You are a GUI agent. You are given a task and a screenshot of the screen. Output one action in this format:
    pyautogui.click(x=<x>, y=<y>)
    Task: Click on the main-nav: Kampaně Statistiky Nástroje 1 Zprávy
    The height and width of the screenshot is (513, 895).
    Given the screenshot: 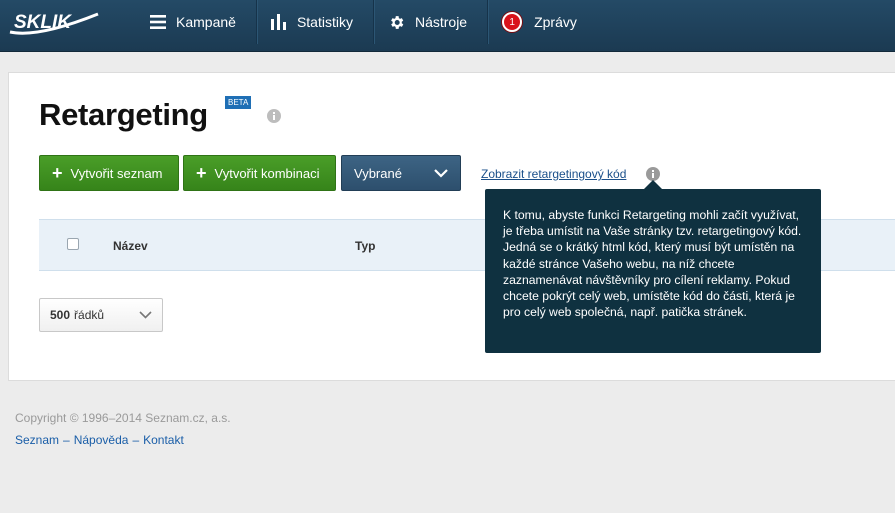 What is the action you would take?
    pyautogui.click(x=366, y=22)
    